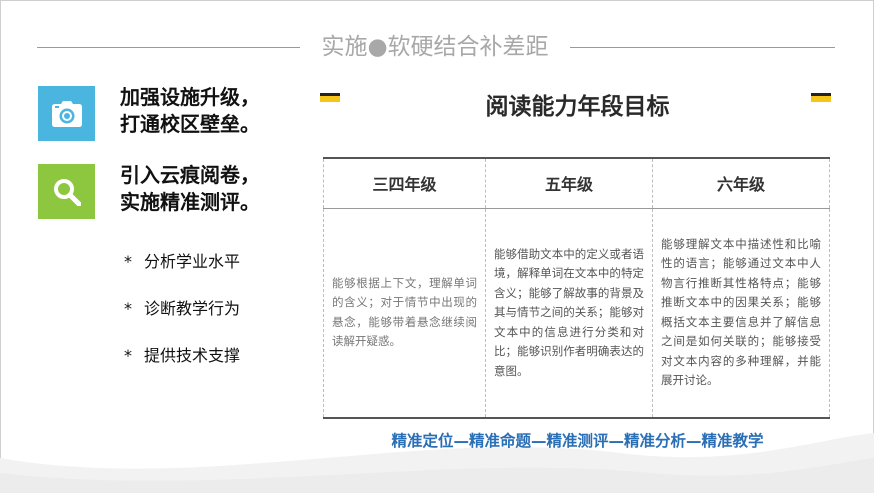  What do you see at coordinates (821, 97) in the screenshot?
I see `yellow-tab-decoration` at bounding box center [821, 97].